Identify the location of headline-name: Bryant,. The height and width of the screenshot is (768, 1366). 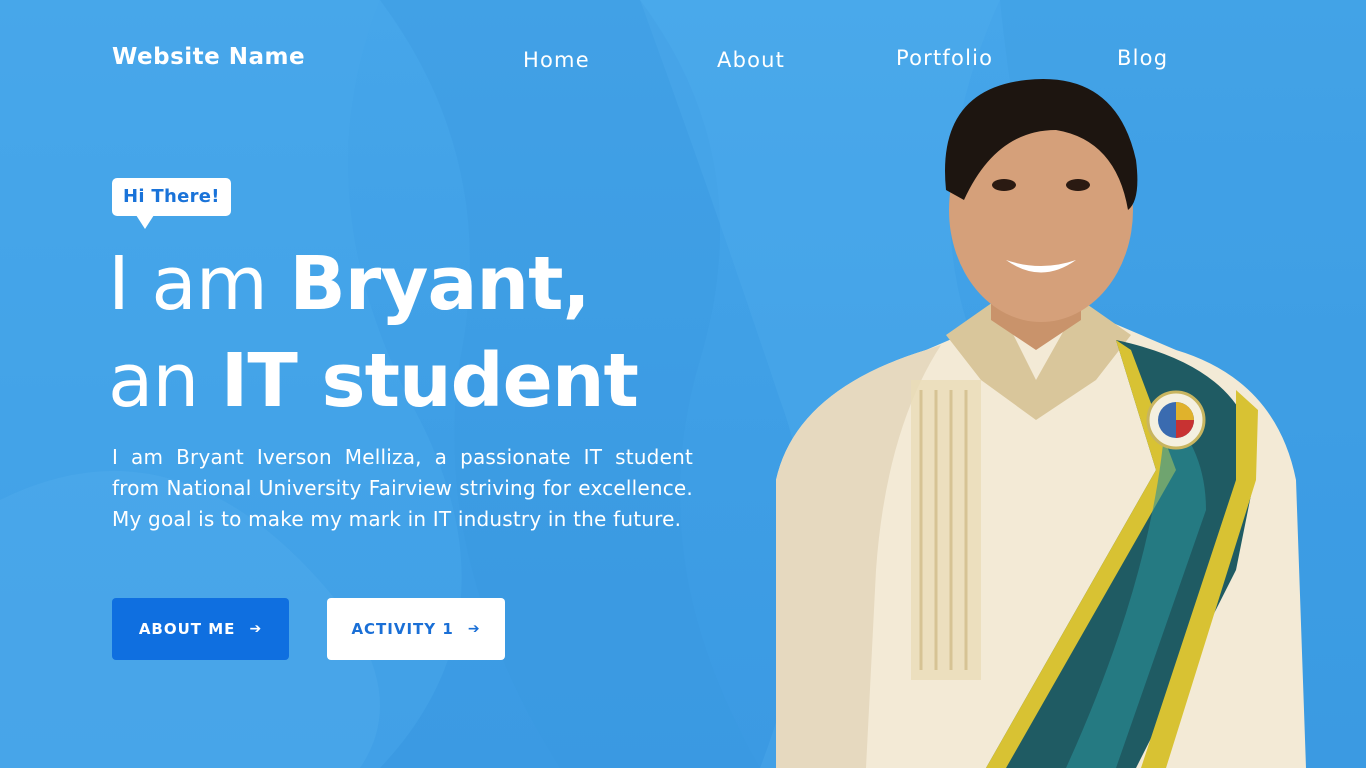
(439, 284).